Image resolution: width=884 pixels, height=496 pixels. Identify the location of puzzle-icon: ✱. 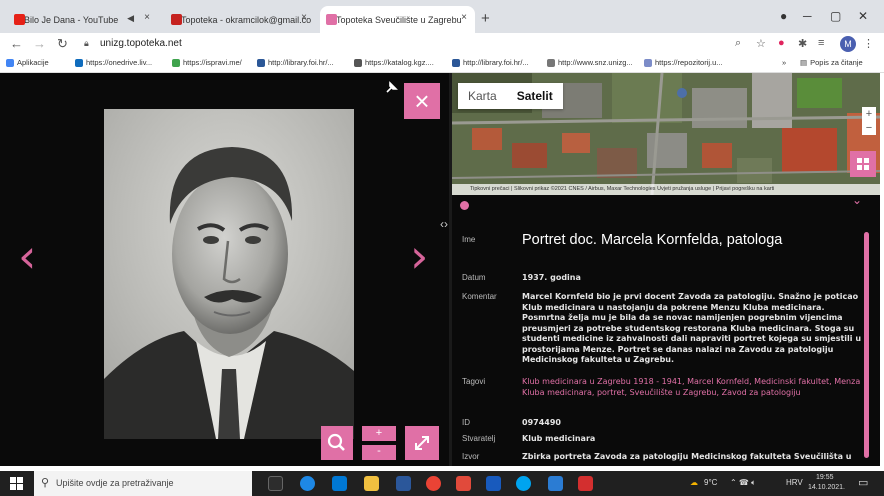
(802, 43).